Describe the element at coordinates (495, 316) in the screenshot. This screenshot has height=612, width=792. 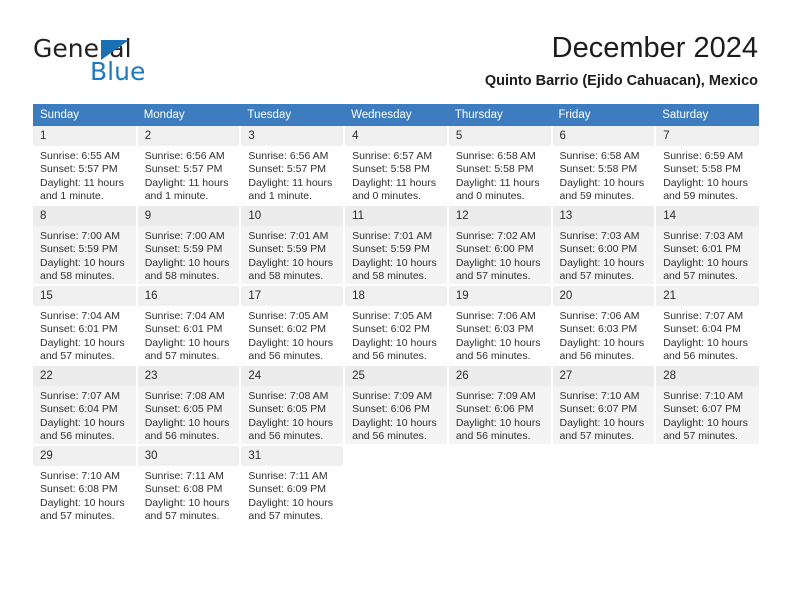
I see `sunrise-text: Sunrise: 7:06 AM` at that location.